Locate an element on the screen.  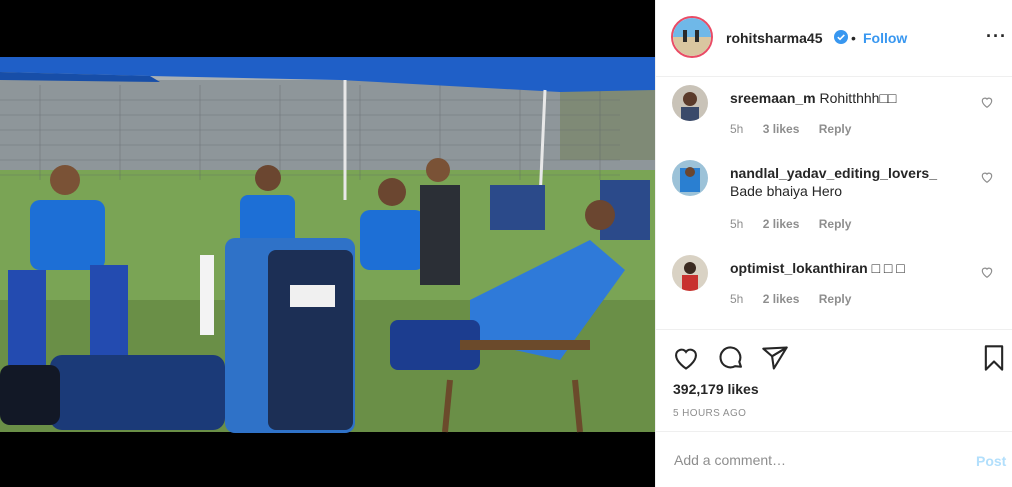
comment-text-block: sreemaan_m Rohitthhh□□ is located at coordinates (840, 98).